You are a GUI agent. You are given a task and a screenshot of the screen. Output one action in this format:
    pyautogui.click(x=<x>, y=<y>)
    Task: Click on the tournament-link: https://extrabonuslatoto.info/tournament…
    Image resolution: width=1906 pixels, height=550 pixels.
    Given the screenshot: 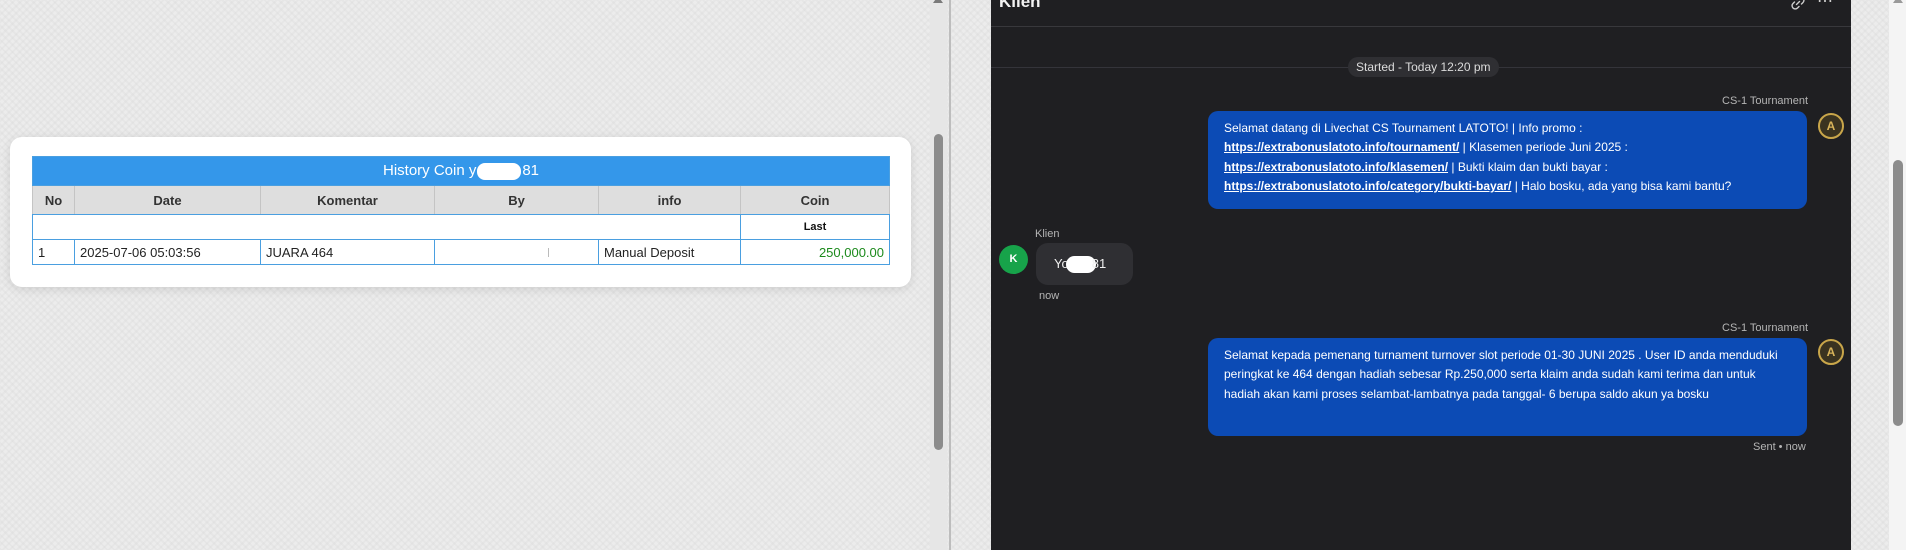 What is the action you would take?
    pyautogui.click(x=1341, y=147)
    